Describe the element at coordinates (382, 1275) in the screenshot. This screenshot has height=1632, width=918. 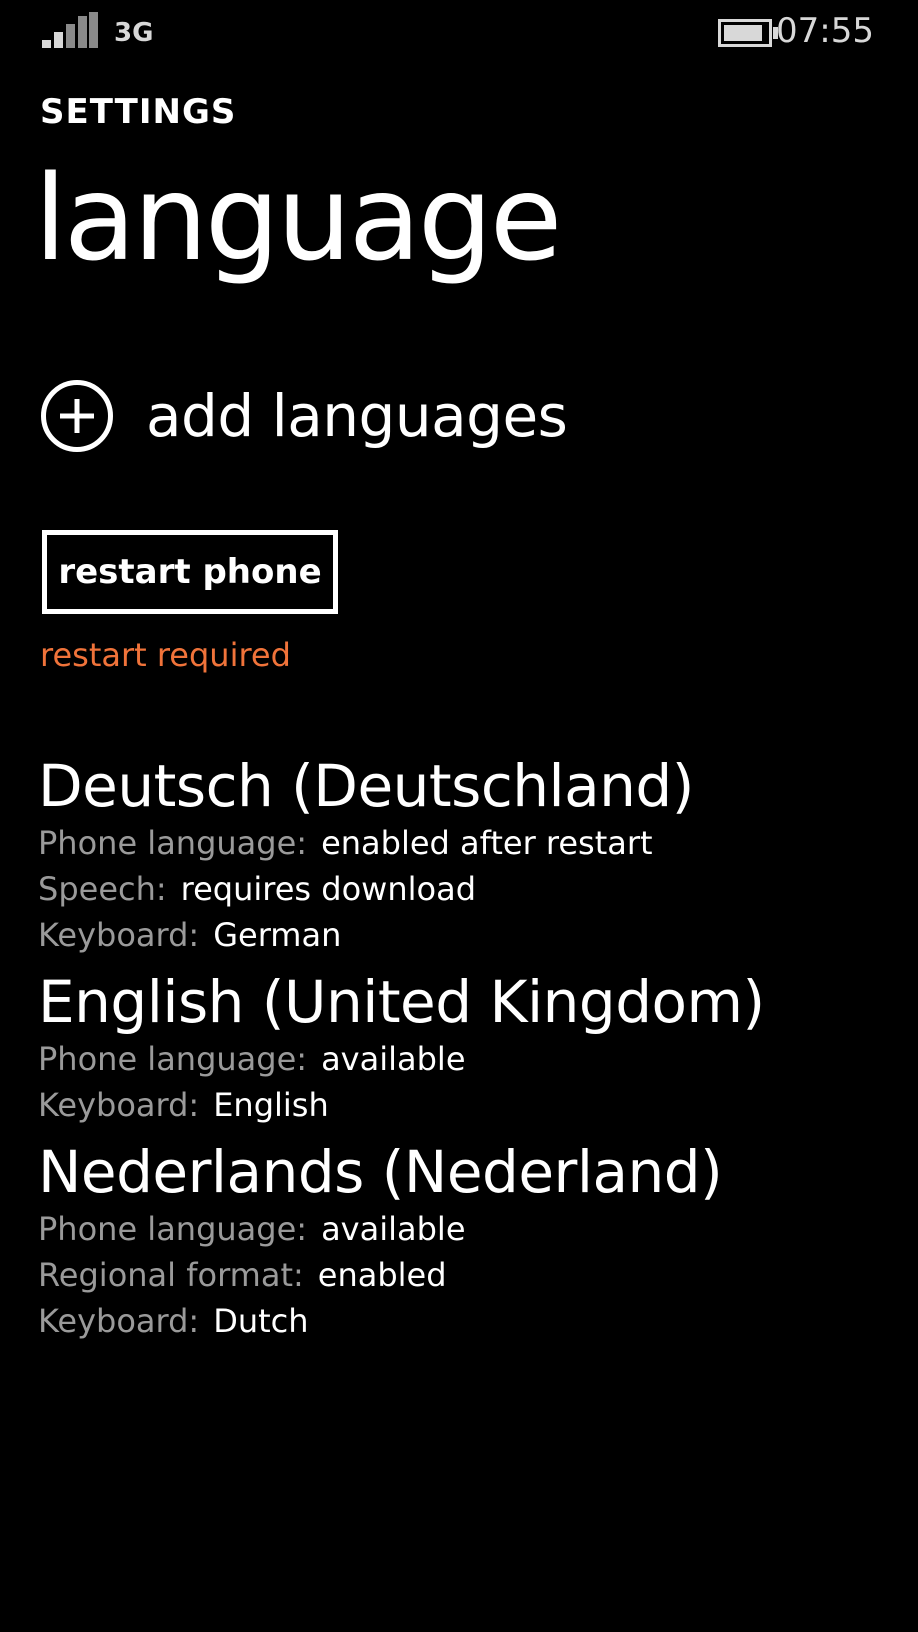
I see `detail-value: enabled` at that location.